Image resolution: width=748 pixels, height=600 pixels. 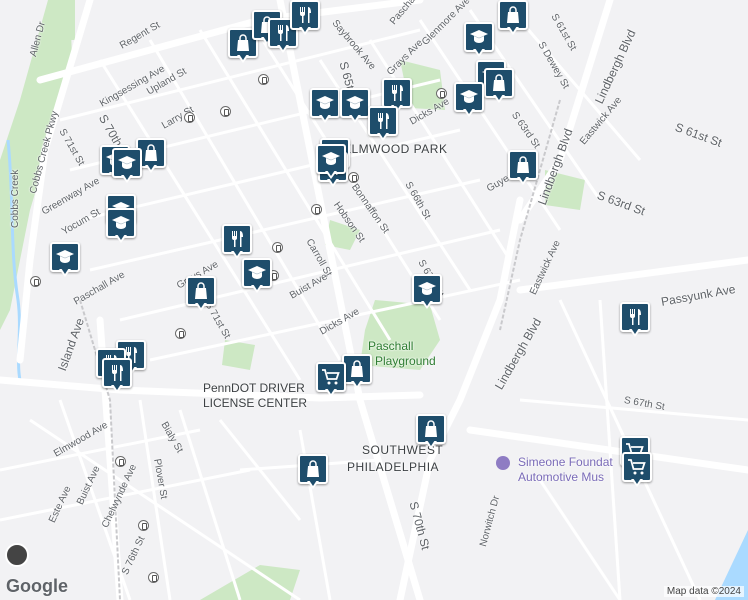 What do you see at coordinates (395, 149) in the screenshot?
I see `neighborhood-label: ELMWOOD PARK` at bounding box center [395, 149].